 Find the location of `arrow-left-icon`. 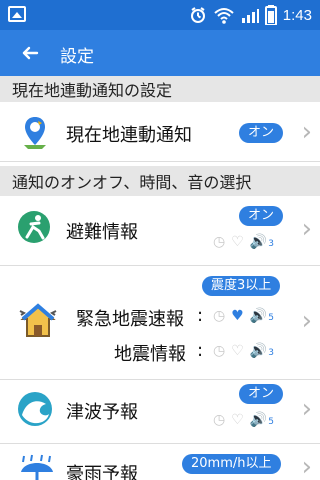

arrow-left-icon is located at coordinates (30, 53).